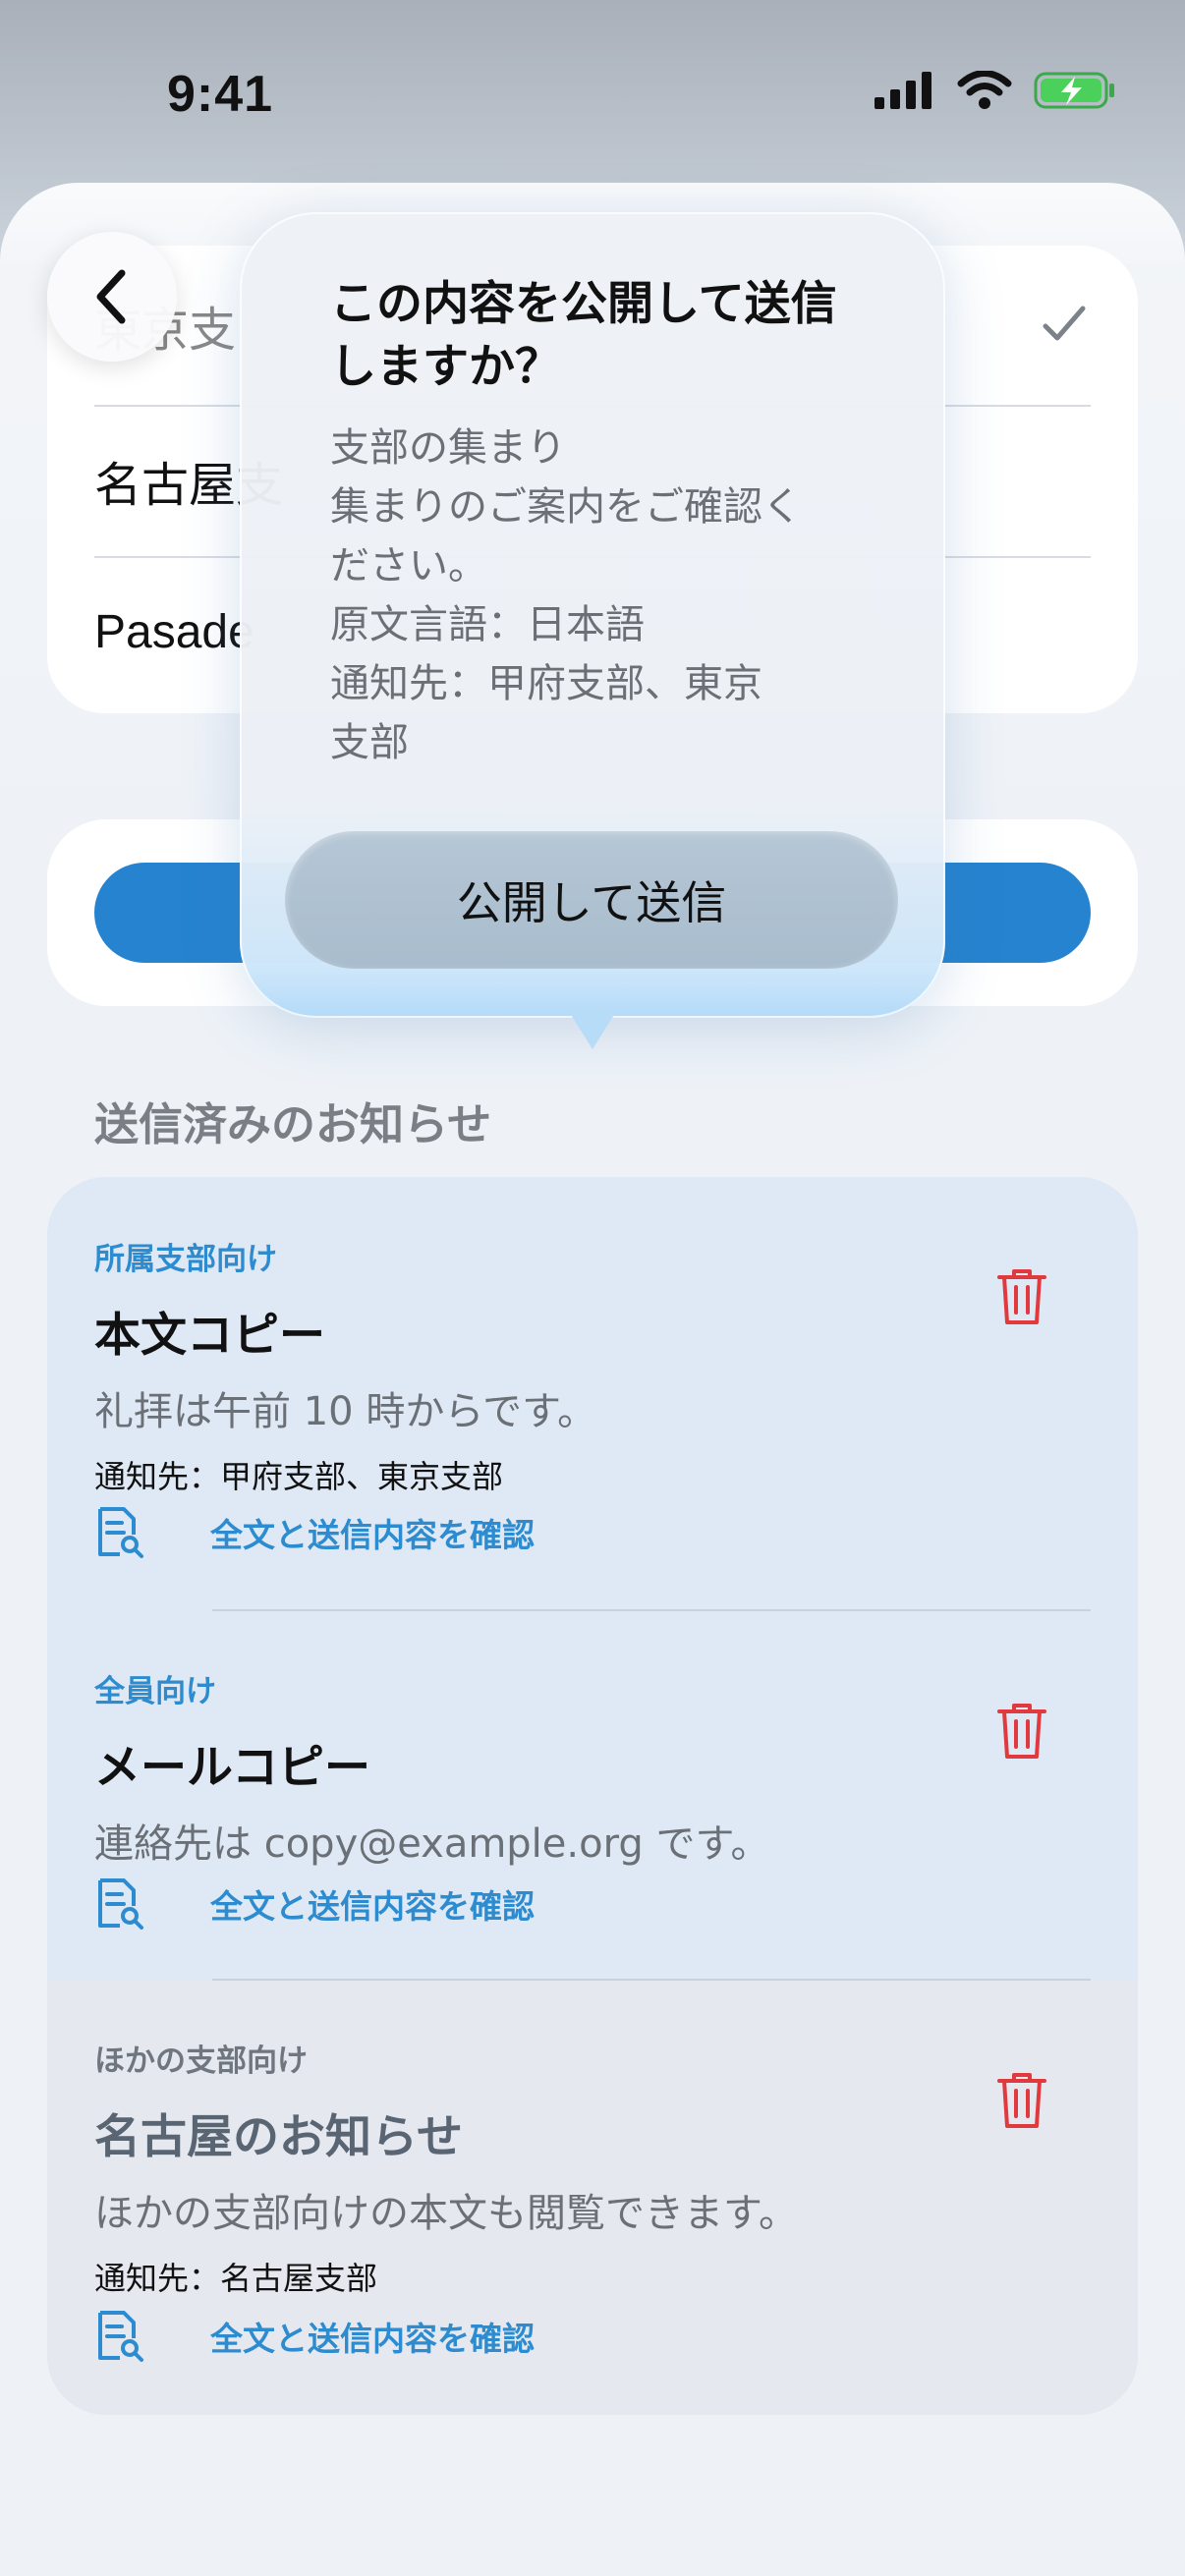 This screenshot has width=1185, height=2576. Describe the element at coordinates (279, 2137) in the screenshot. I see `notice-title: 名古屋のお知らせ` at that location.